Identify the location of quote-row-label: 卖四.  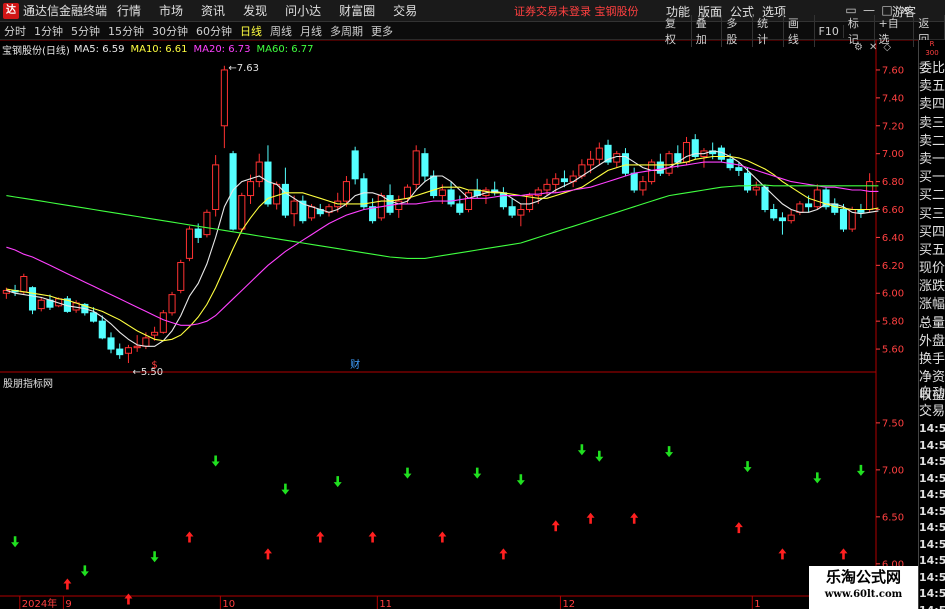
(932, 105).